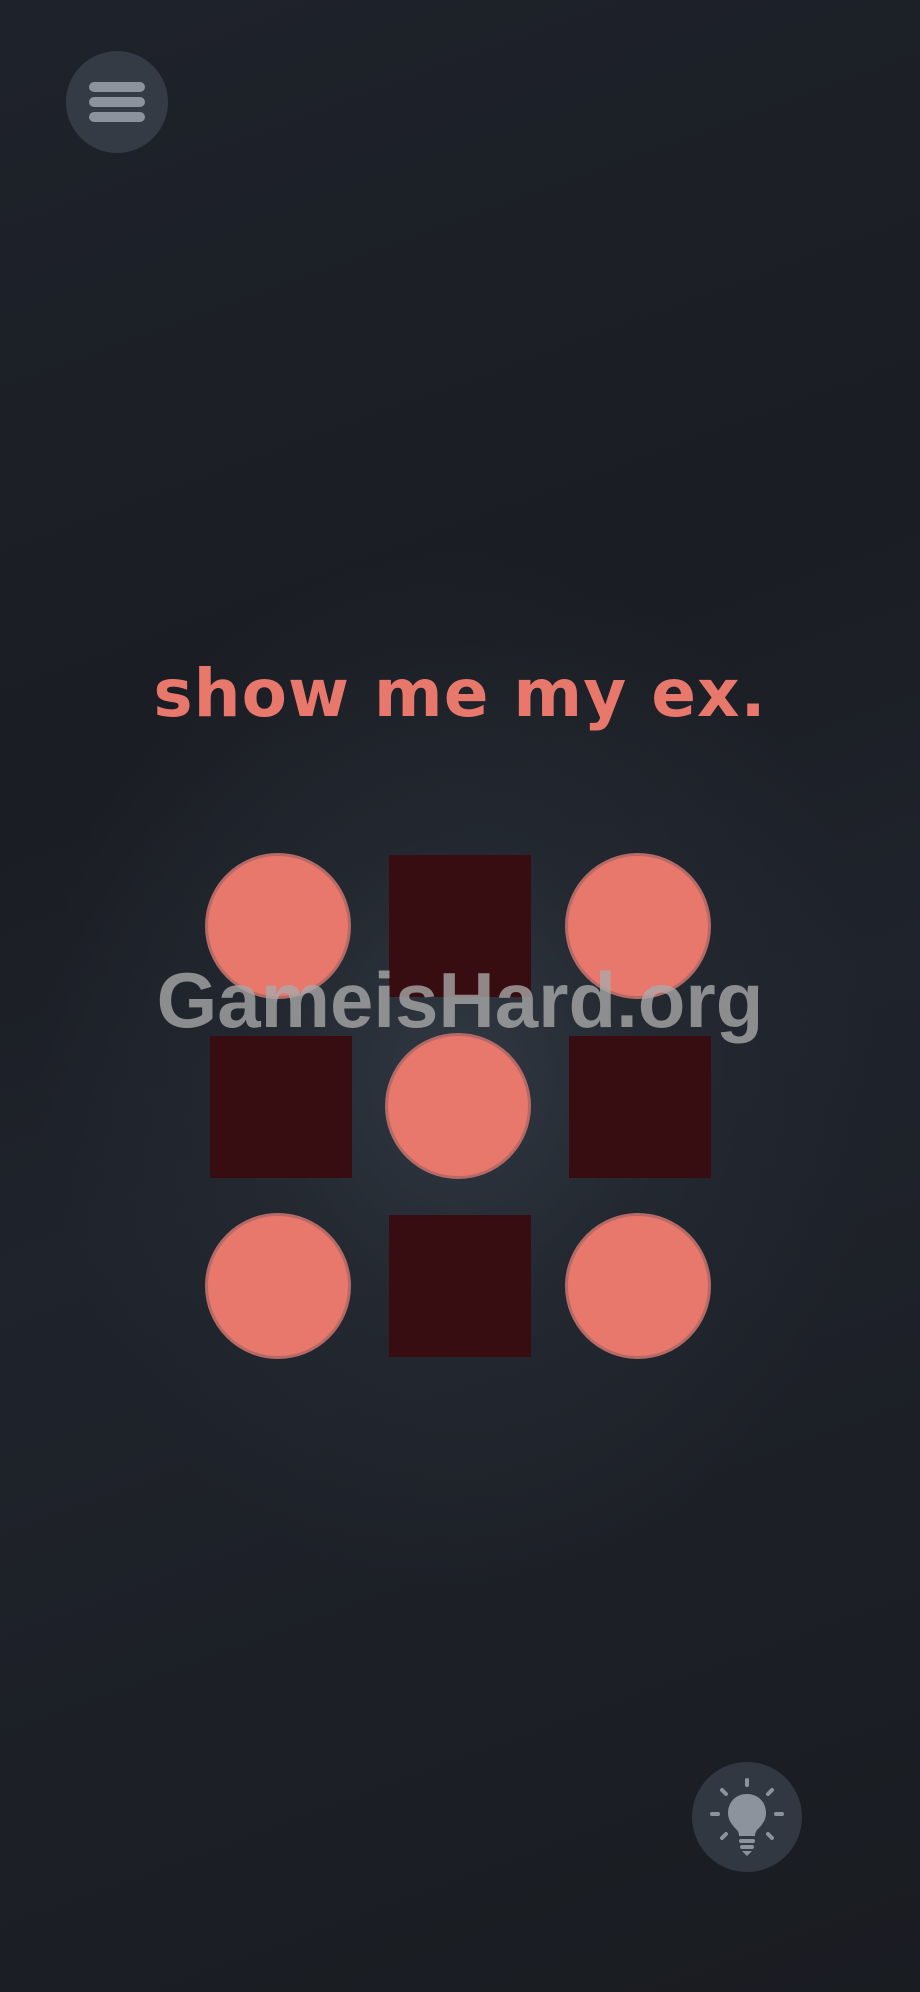  What do you see at coordinates (278, 1286) in the screenshot?
I see `tile-r3-c1` at bounding box center [278, 1286].